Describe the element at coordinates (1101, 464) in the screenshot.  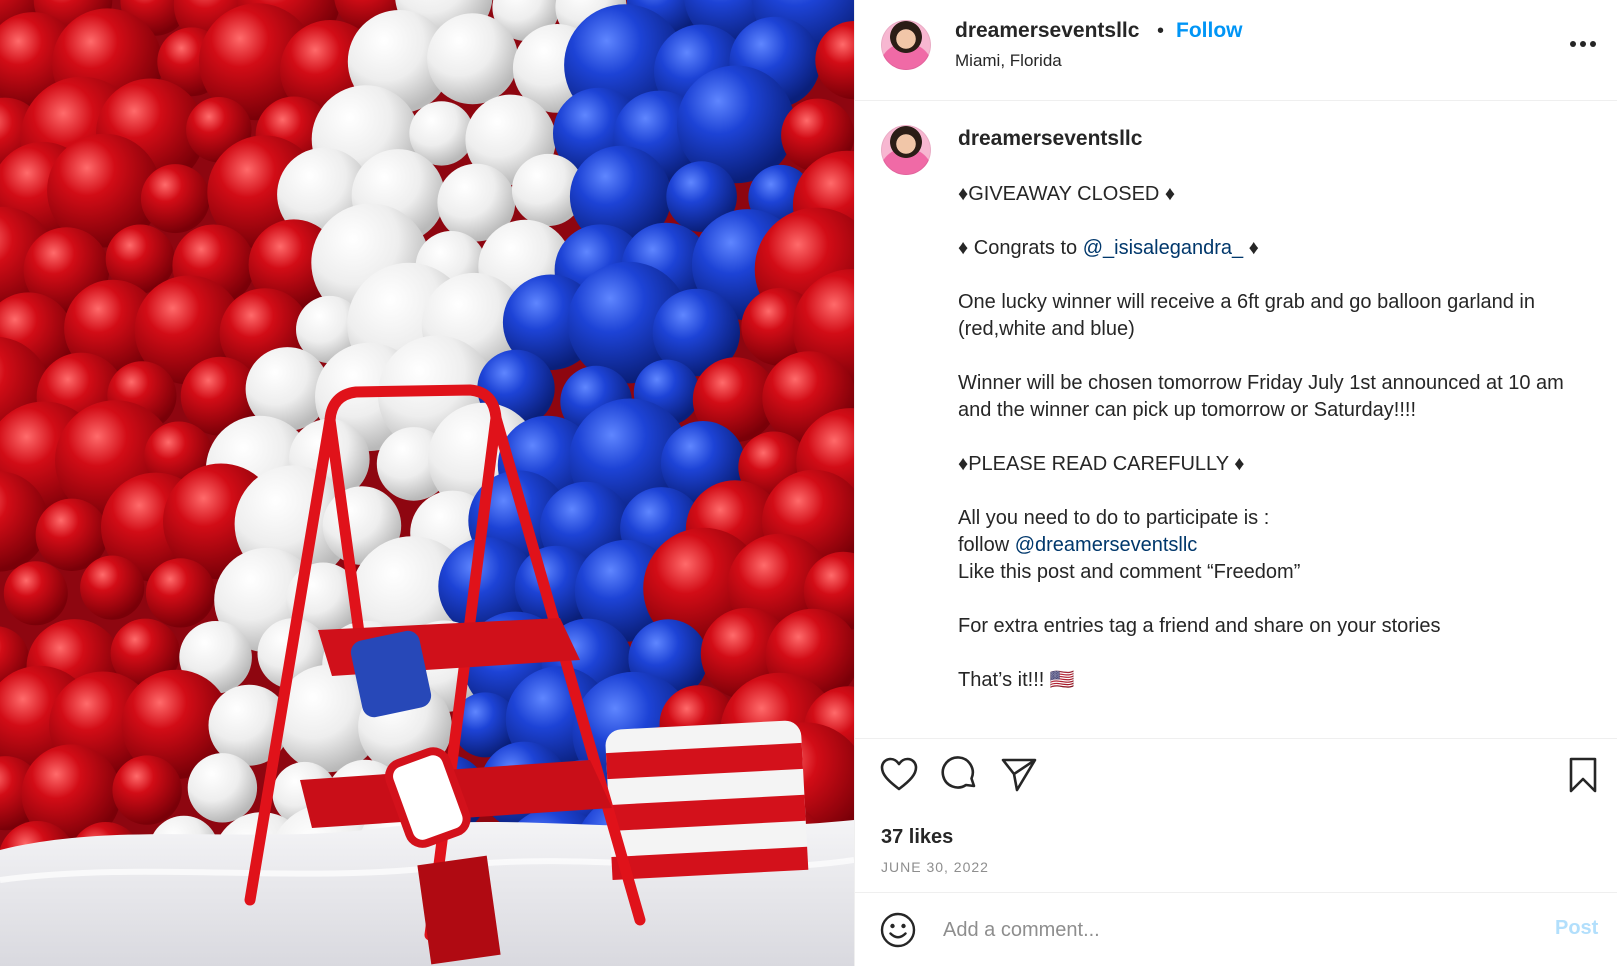
I see `caption-line: ♦PLEASE READ CAREFULLY ♦` at that location.